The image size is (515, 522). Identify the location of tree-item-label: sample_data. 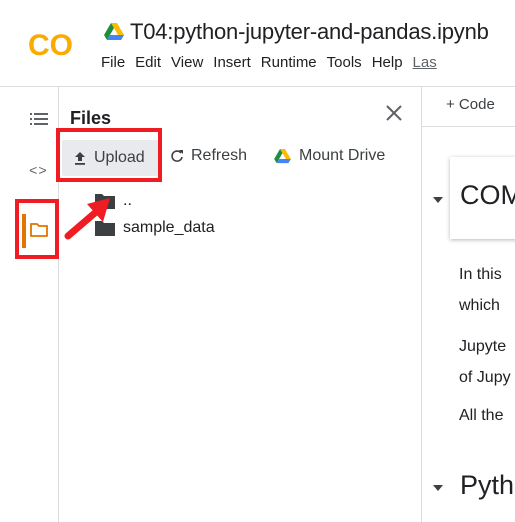
(169, 227).